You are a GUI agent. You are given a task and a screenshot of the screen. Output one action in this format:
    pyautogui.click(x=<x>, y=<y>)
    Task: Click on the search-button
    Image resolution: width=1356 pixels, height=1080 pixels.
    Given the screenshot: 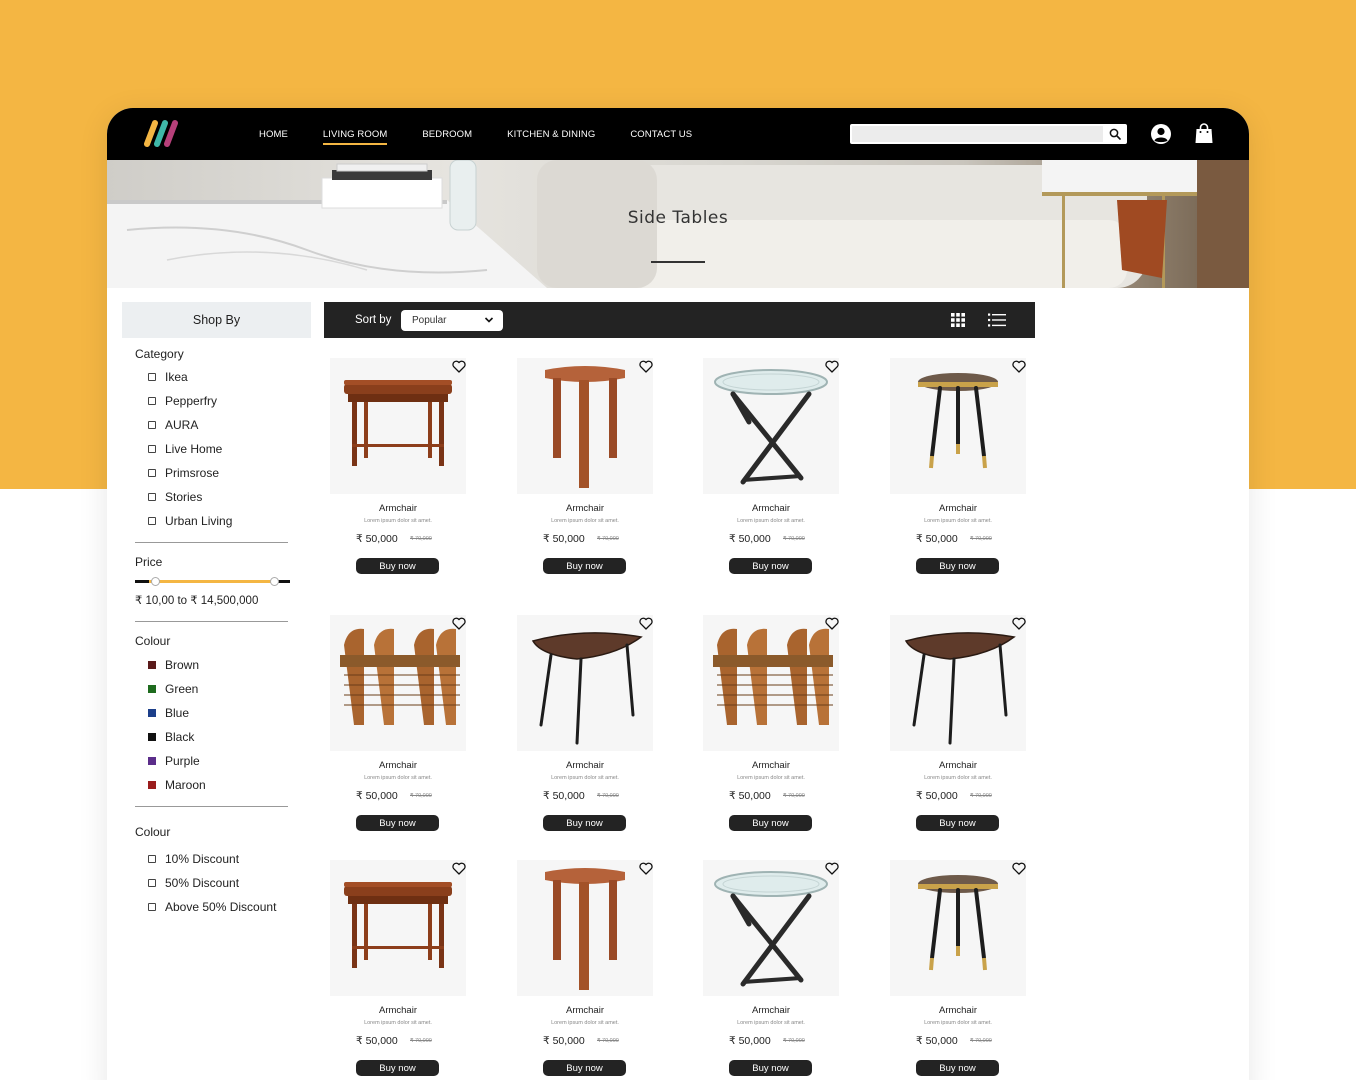 What is the action you would take?
    pyautogui.click(x=1115, y=134)
    